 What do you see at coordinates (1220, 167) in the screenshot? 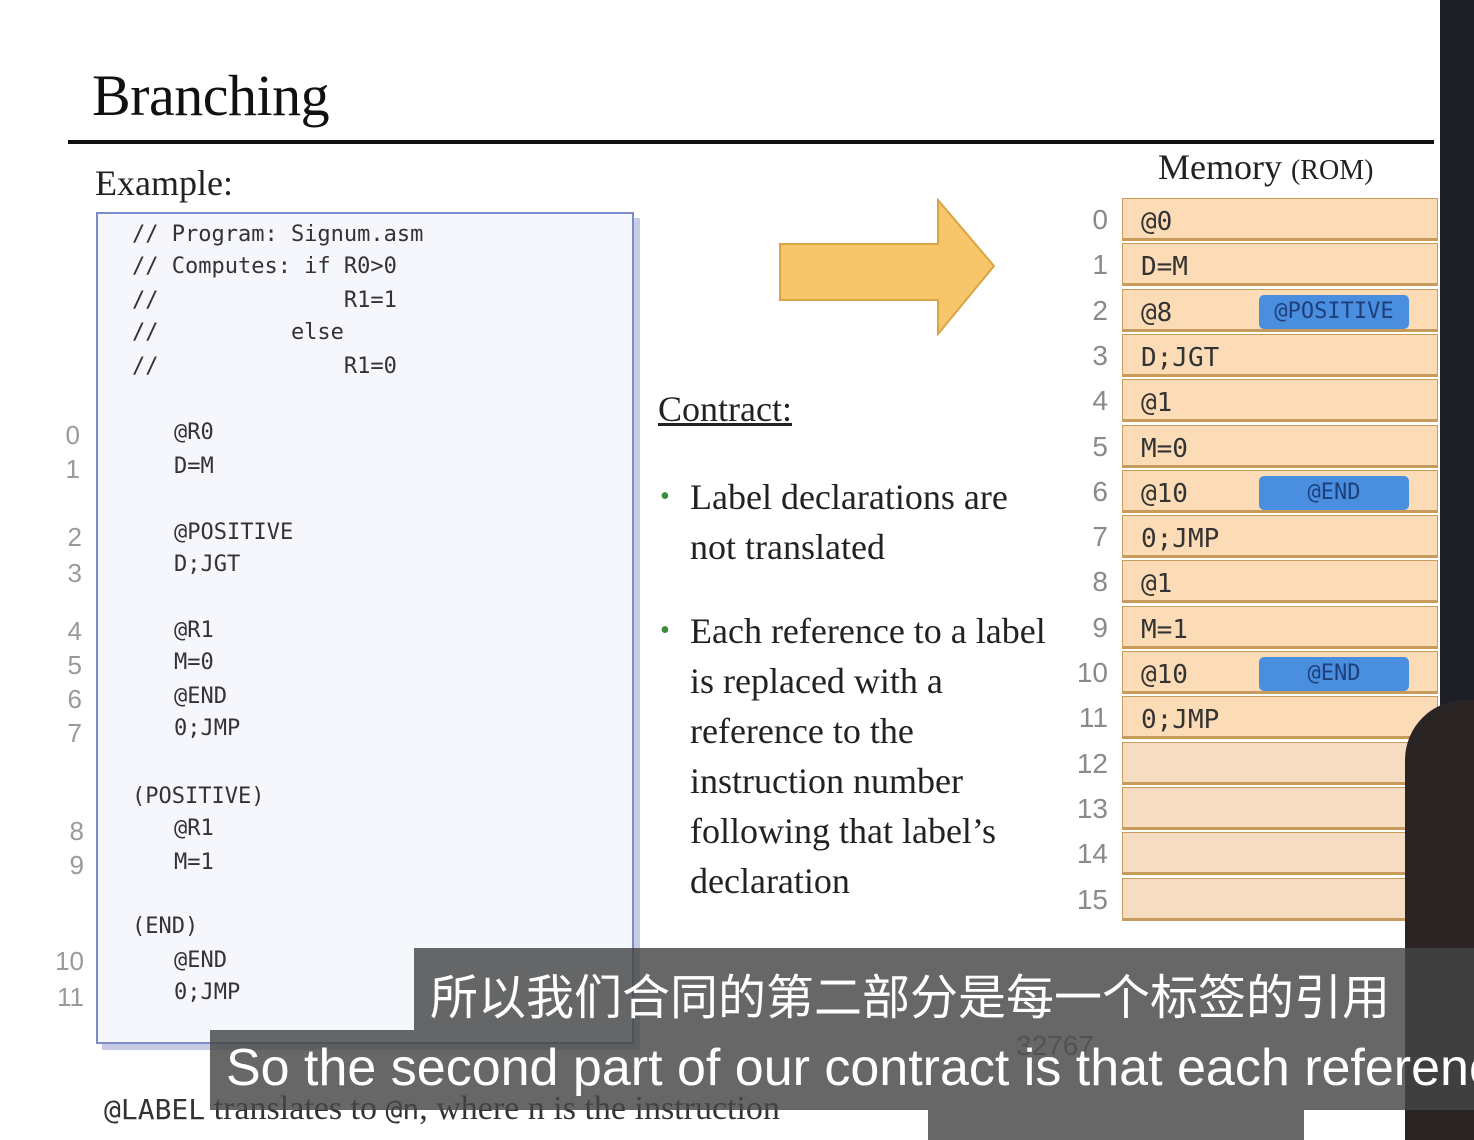
I see `memory-title-text: Memory` at bounding box center [1220, 167].